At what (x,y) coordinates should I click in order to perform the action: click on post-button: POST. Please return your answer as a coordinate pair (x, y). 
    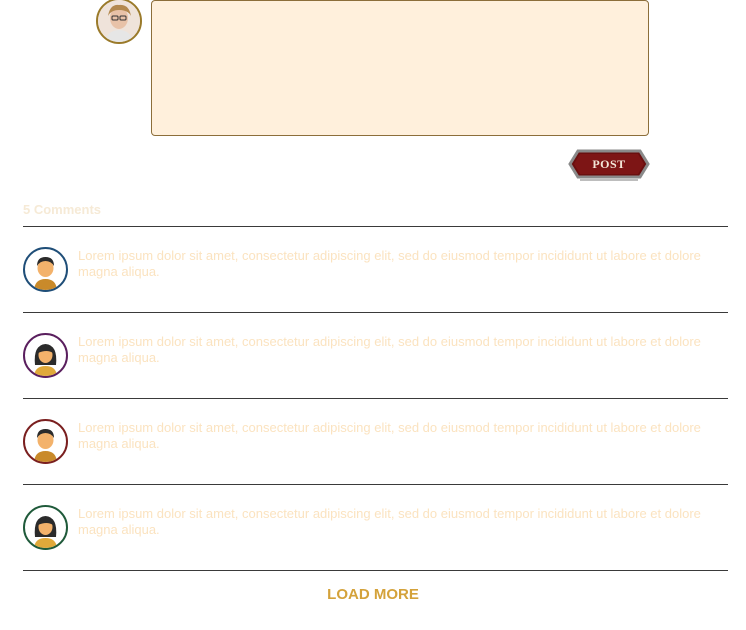
    Looking at the image, I should click on (609, 166).